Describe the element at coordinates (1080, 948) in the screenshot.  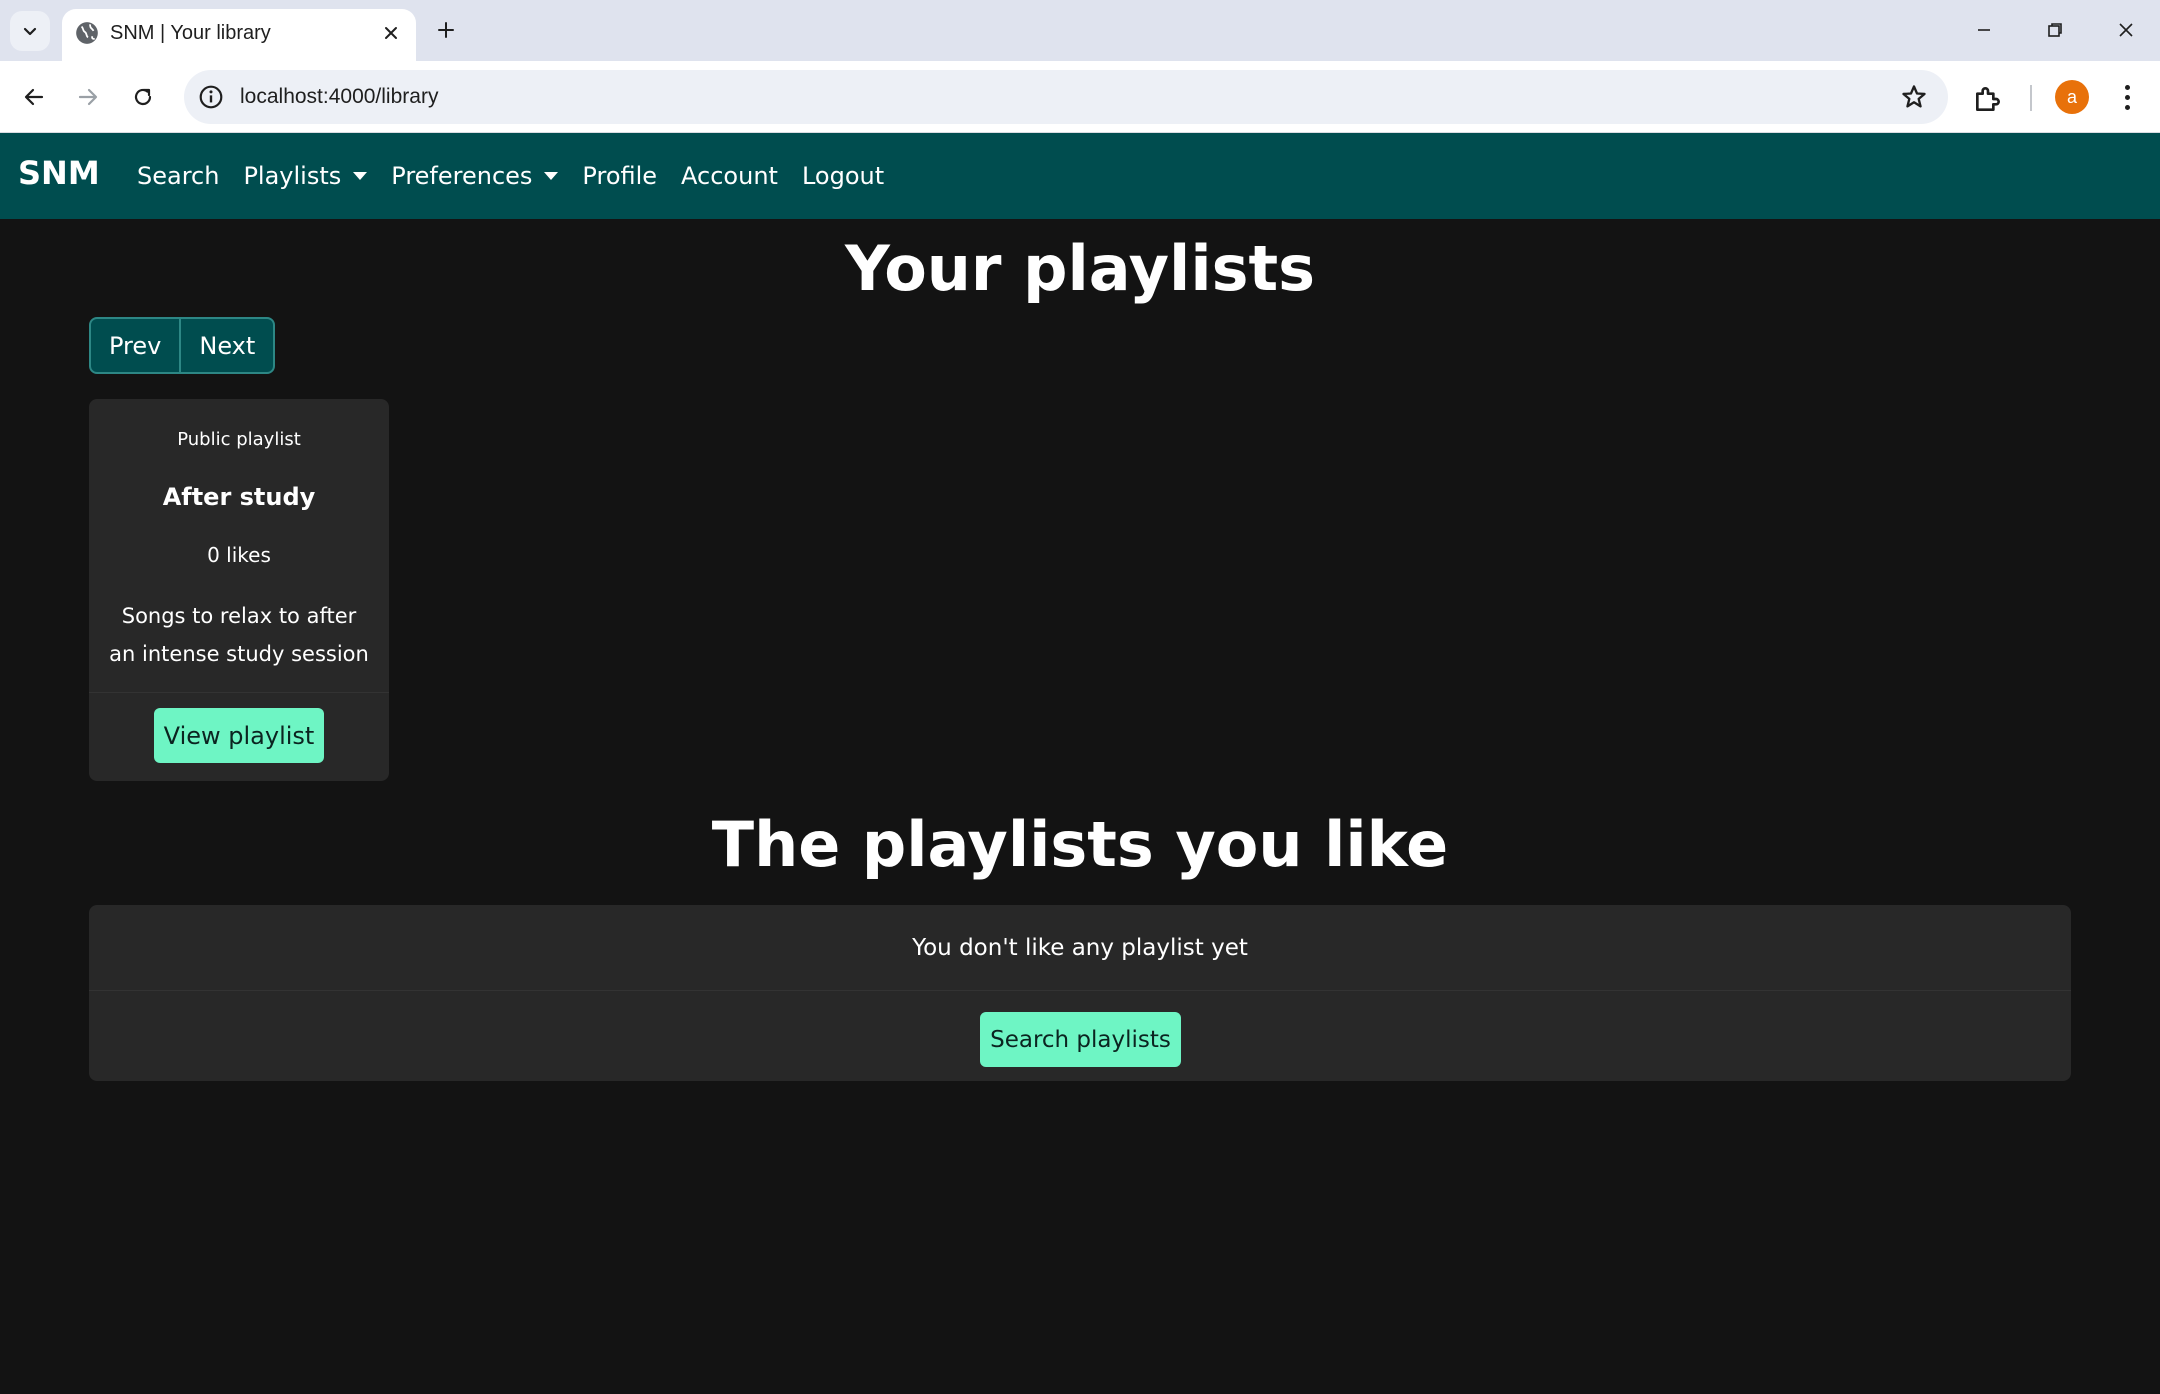
I see `empty-liked-message: You don't like any playlist yet` at that location.